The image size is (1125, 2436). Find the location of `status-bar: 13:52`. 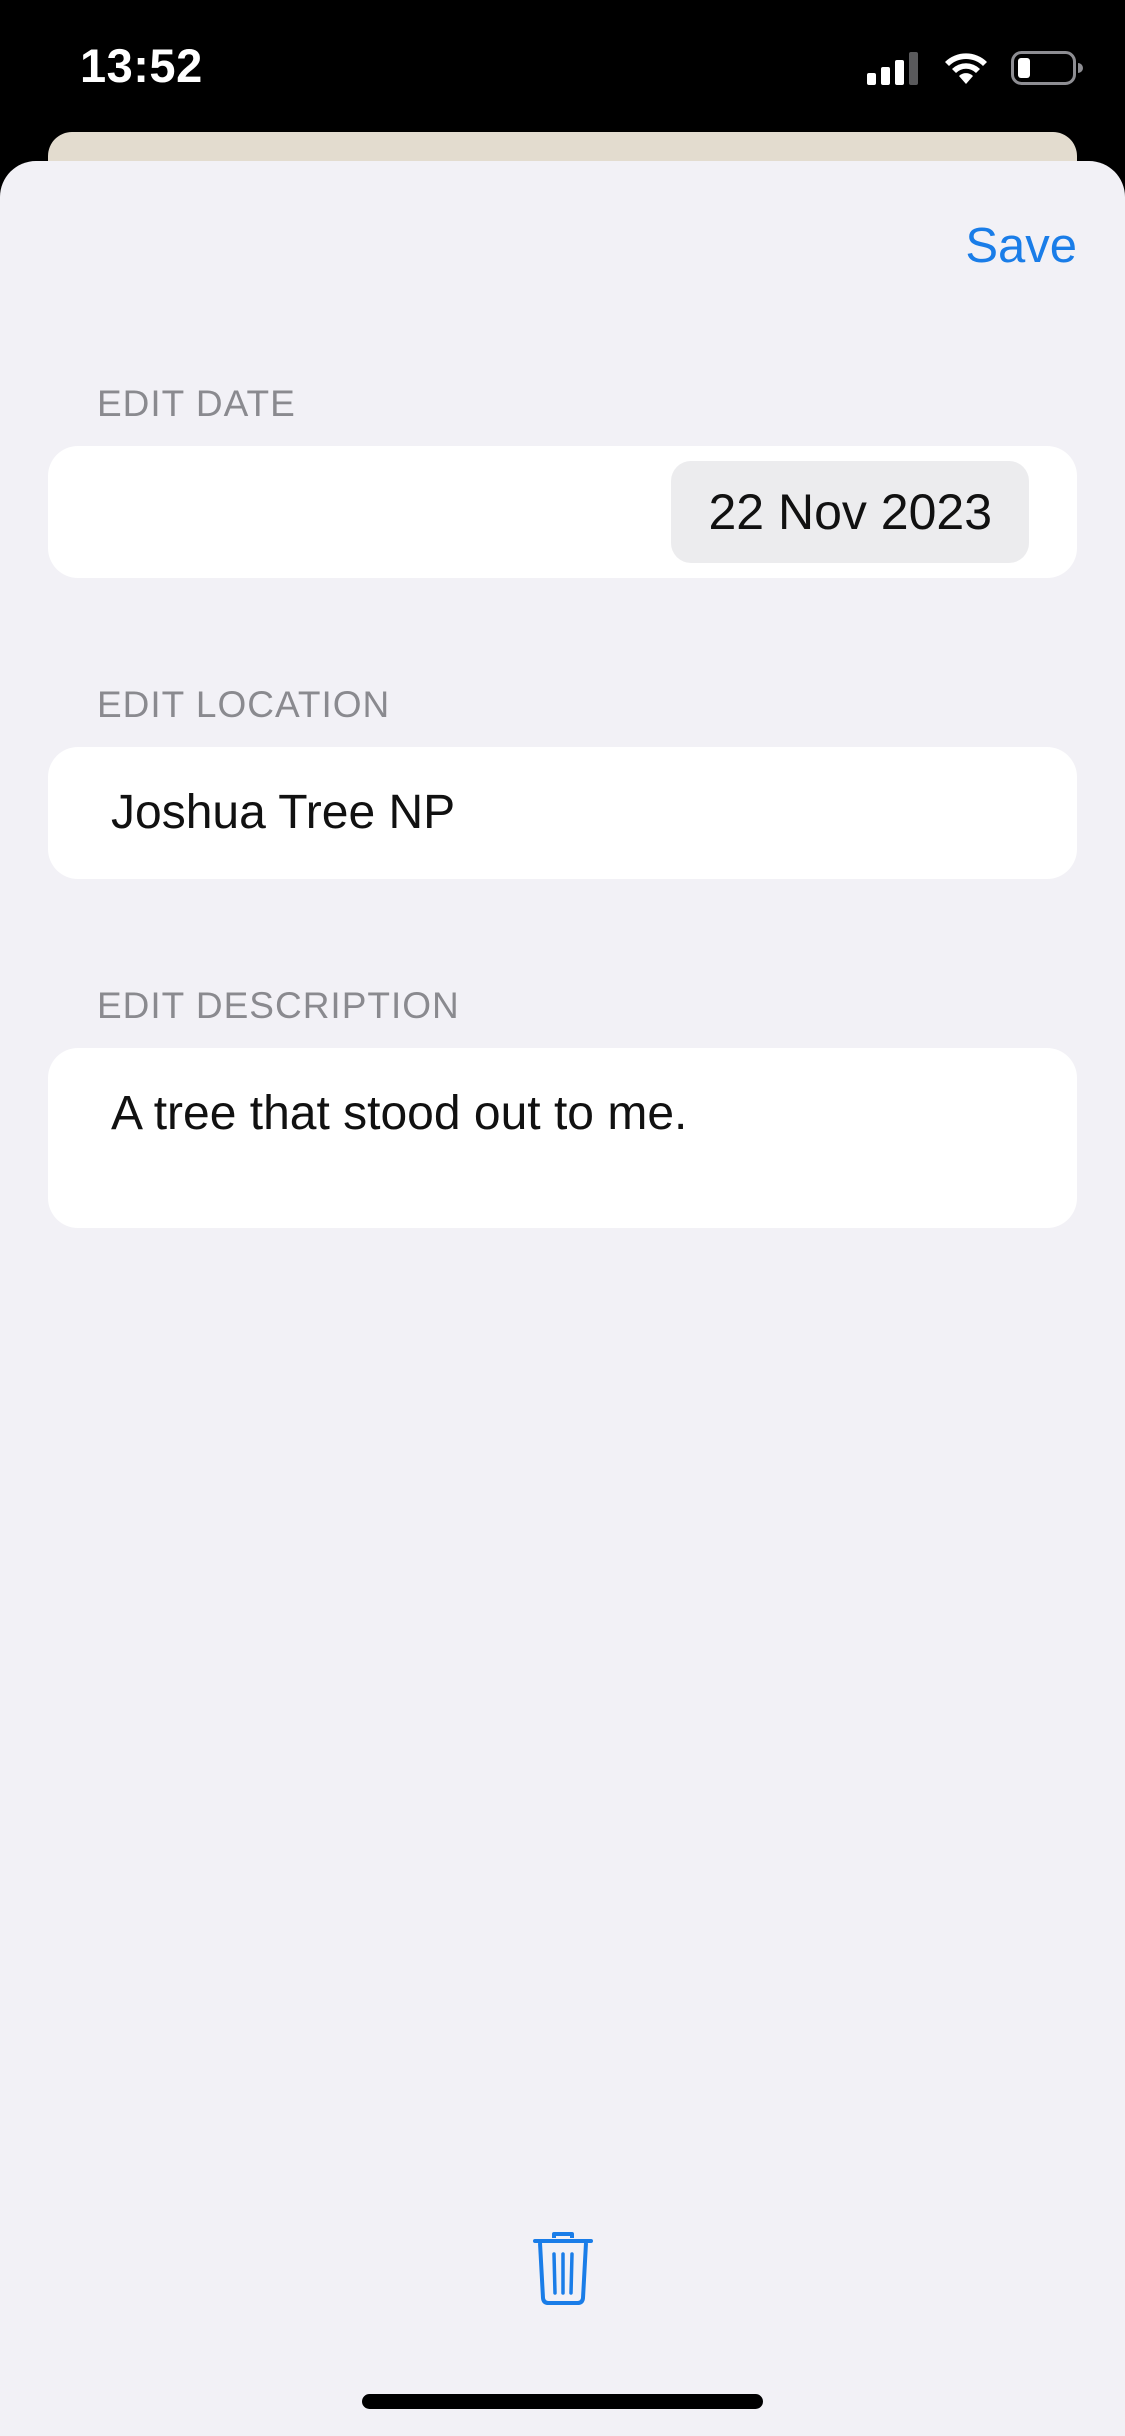

status-bar: 13:52 is located at coordinates (562, 67).